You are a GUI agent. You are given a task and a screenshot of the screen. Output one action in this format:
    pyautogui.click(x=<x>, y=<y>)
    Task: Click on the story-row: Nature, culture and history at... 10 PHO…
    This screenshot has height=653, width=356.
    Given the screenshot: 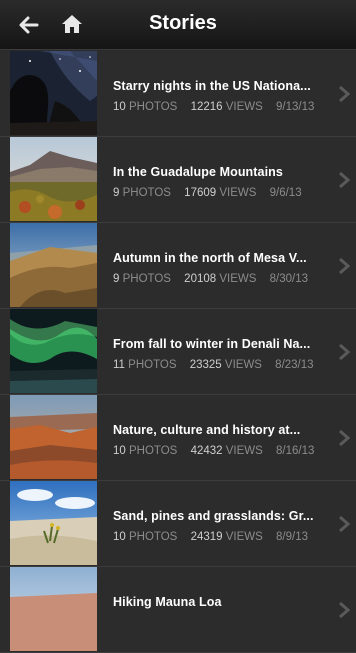 What is the action you would take?
    pyautogui.click(x=178, y=438)
    